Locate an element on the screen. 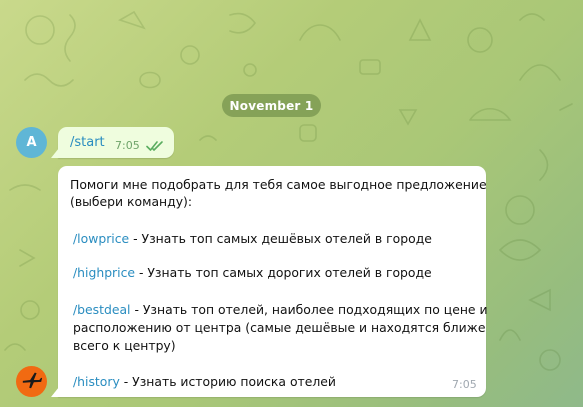  outgoing-message-bubble: /start 7:05 is located at coordinates (112, 142).